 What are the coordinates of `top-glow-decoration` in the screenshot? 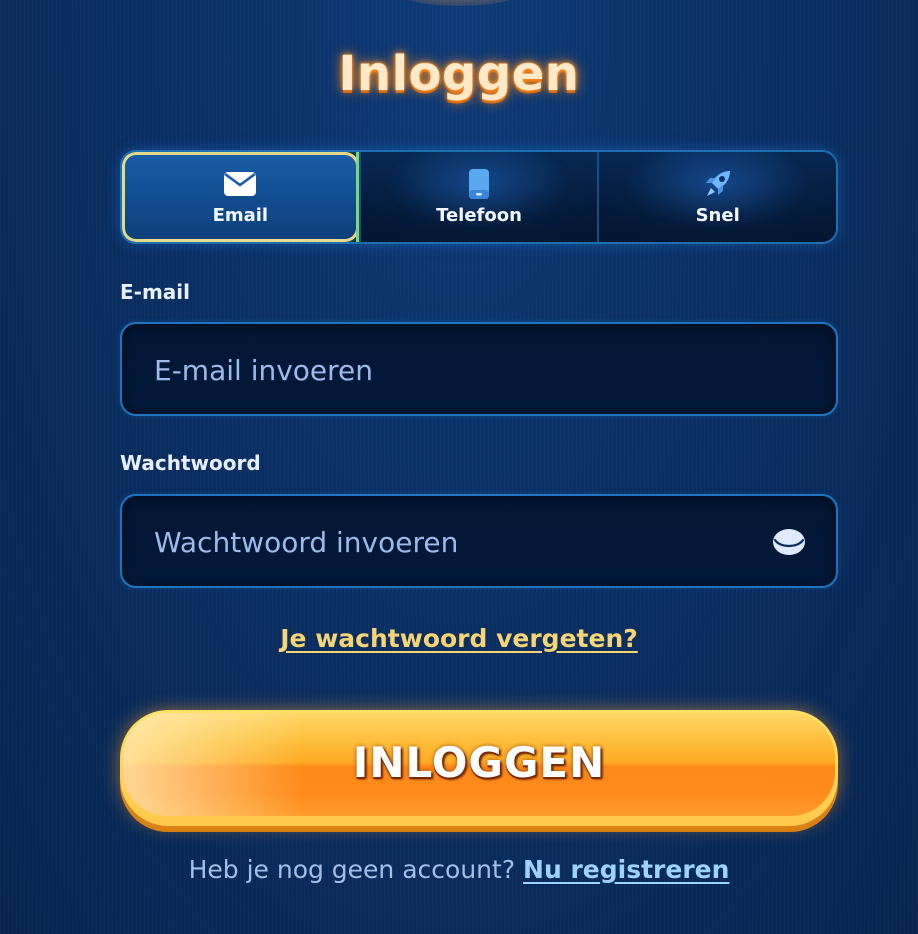 It's located at (459, 3).